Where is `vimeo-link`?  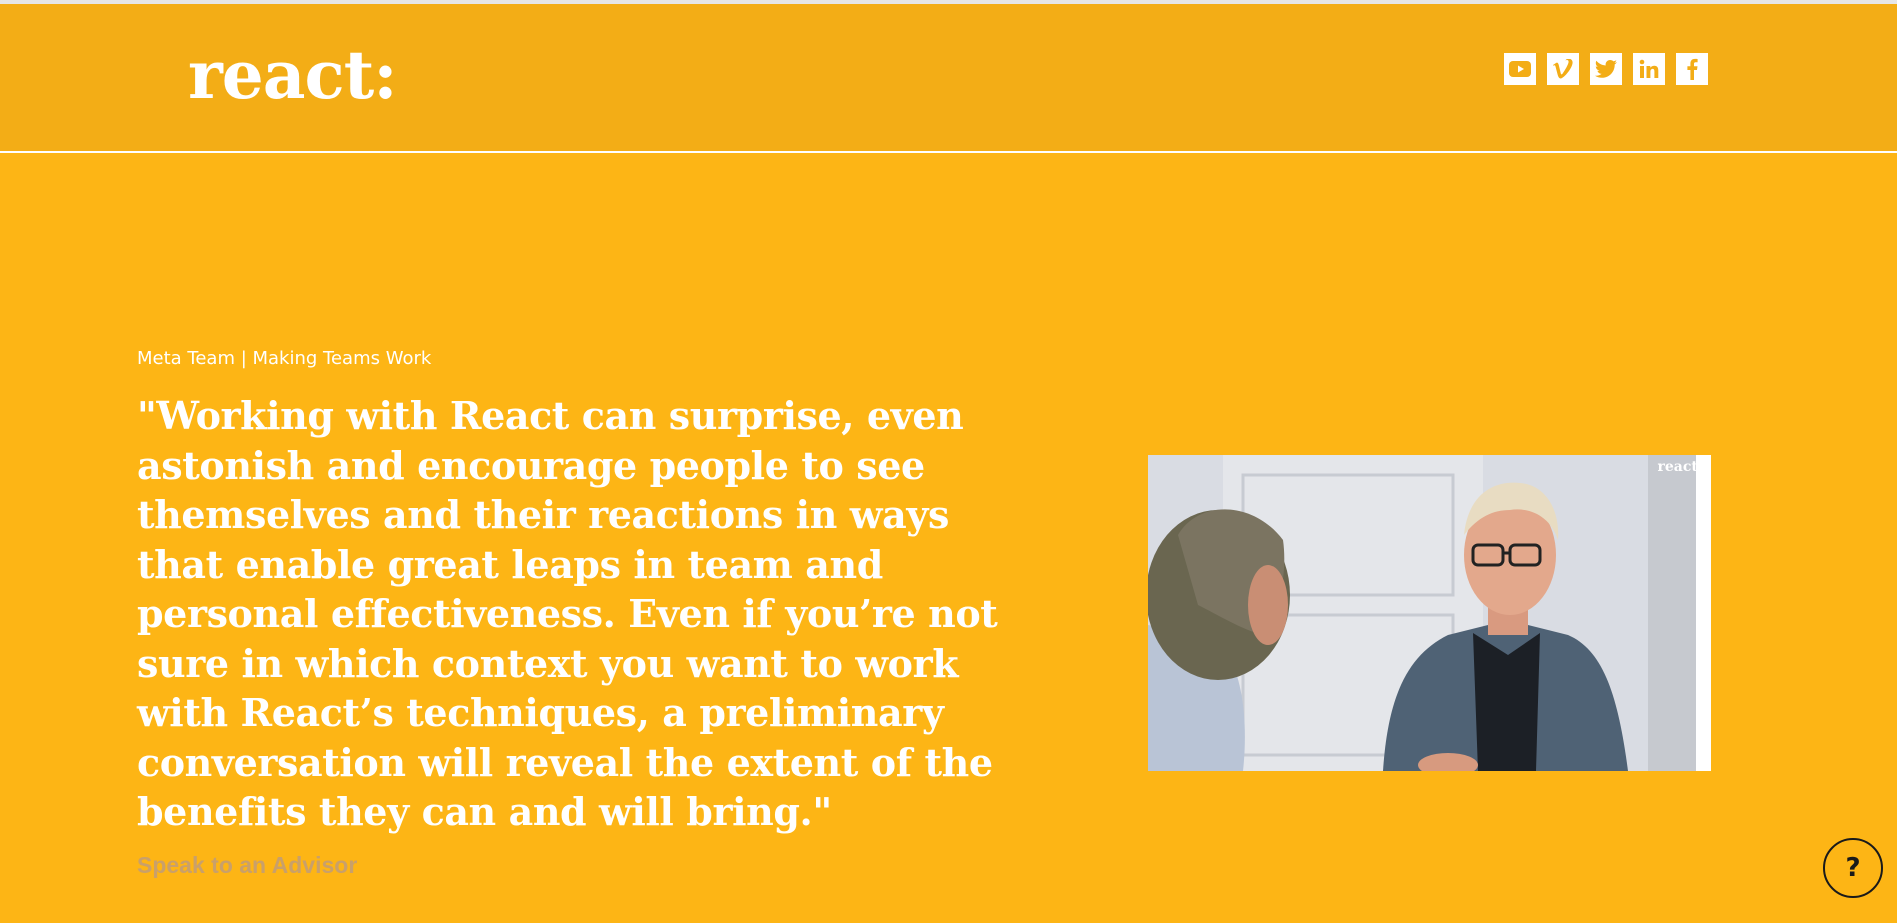 vimeo-link is located at coordinates (1563, 69).